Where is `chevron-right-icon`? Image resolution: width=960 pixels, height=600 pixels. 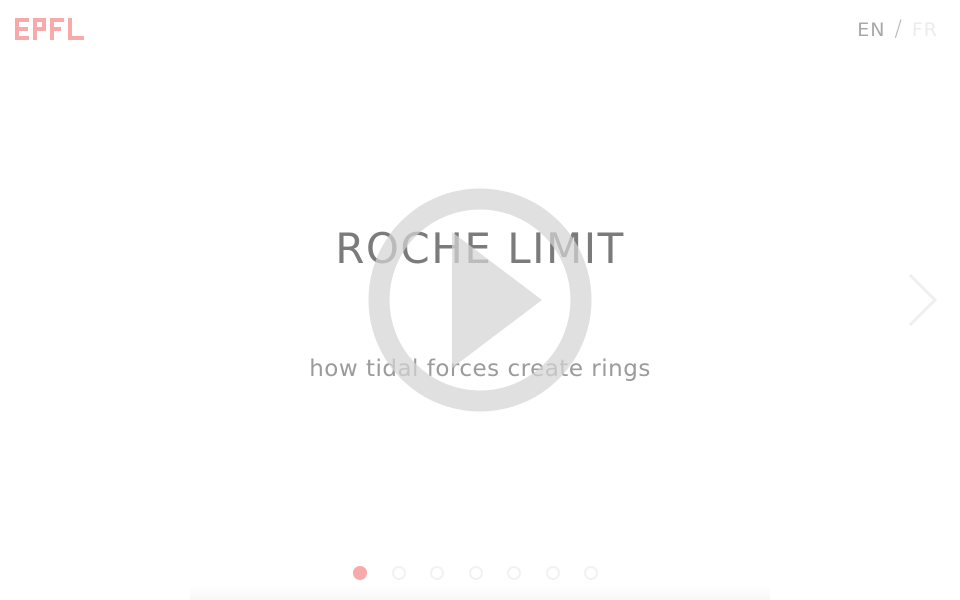 chevron-right-icon is located at coordinates (923, 300).